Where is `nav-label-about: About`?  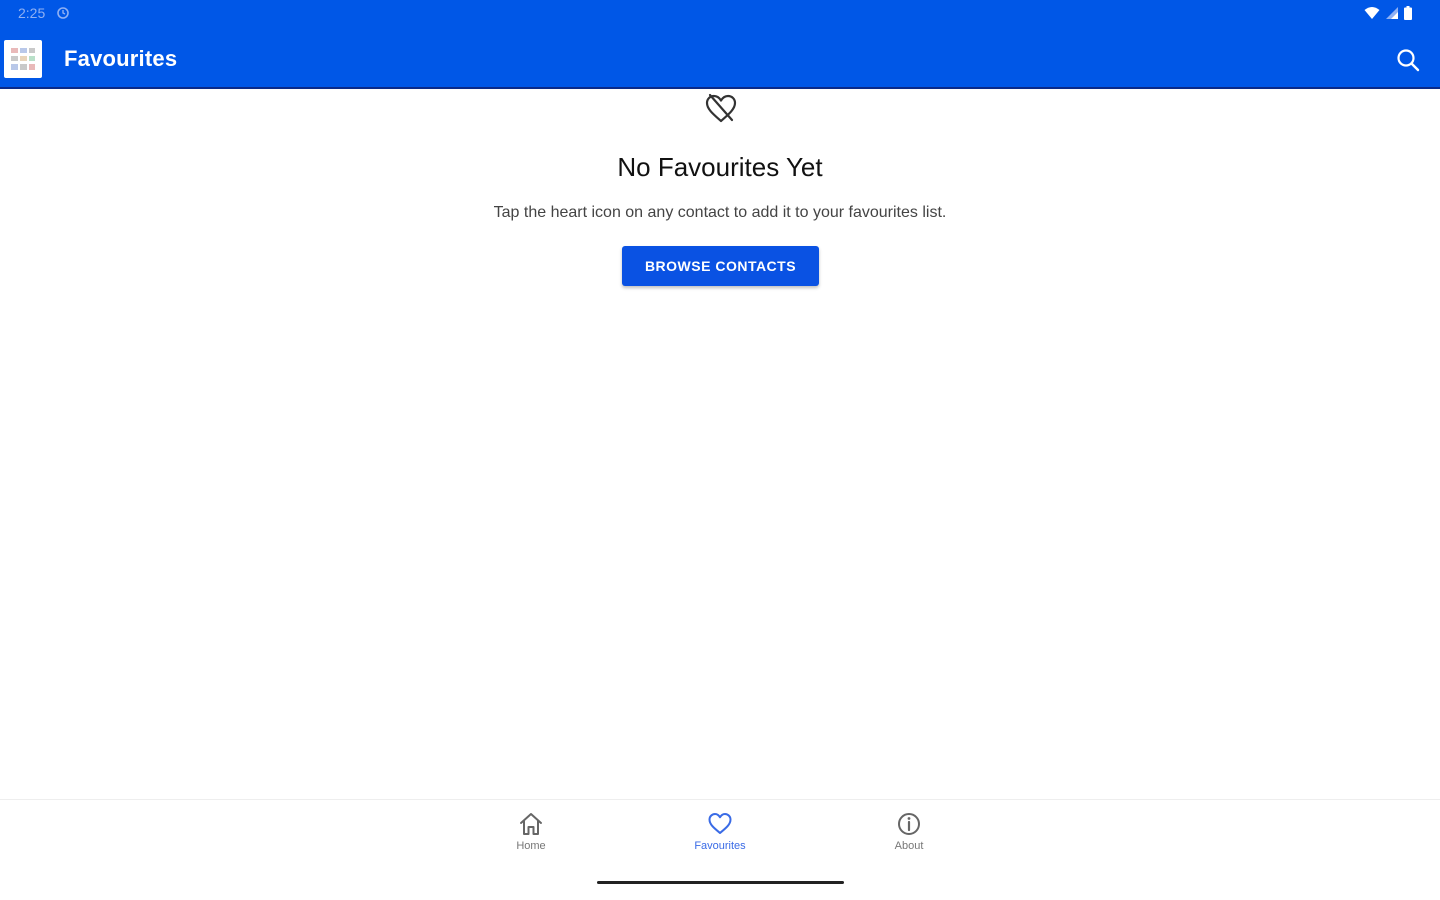
nav-label-about: About is located at coordinates (909, 846).